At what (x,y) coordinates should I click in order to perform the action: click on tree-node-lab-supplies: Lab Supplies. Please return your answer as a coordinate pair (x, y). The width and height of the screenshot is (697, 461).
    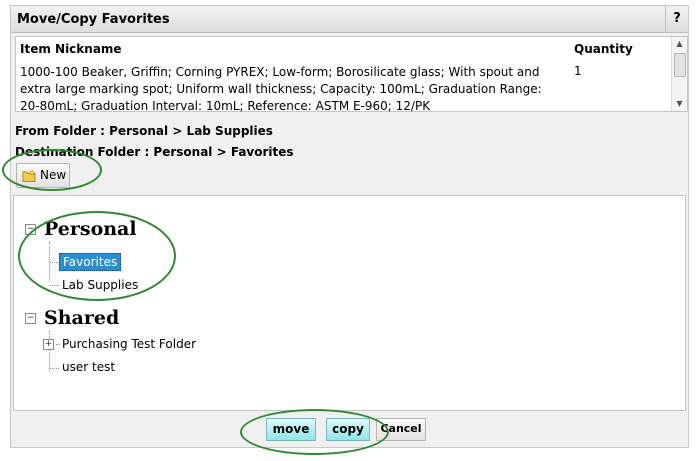
    Looking at the image, I should click on (100, 285).